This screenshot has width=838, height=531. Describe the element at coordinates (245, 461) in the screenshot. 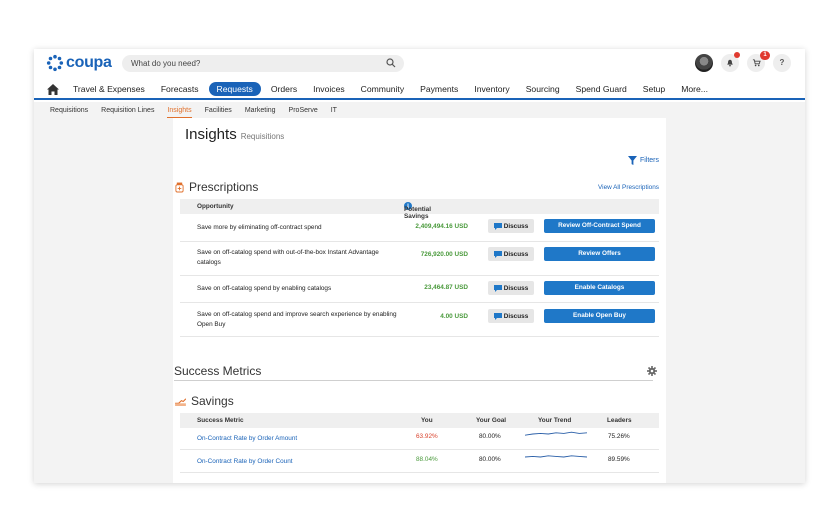

I see `metric-link: On-Contract Rate by Order Count` at that location.